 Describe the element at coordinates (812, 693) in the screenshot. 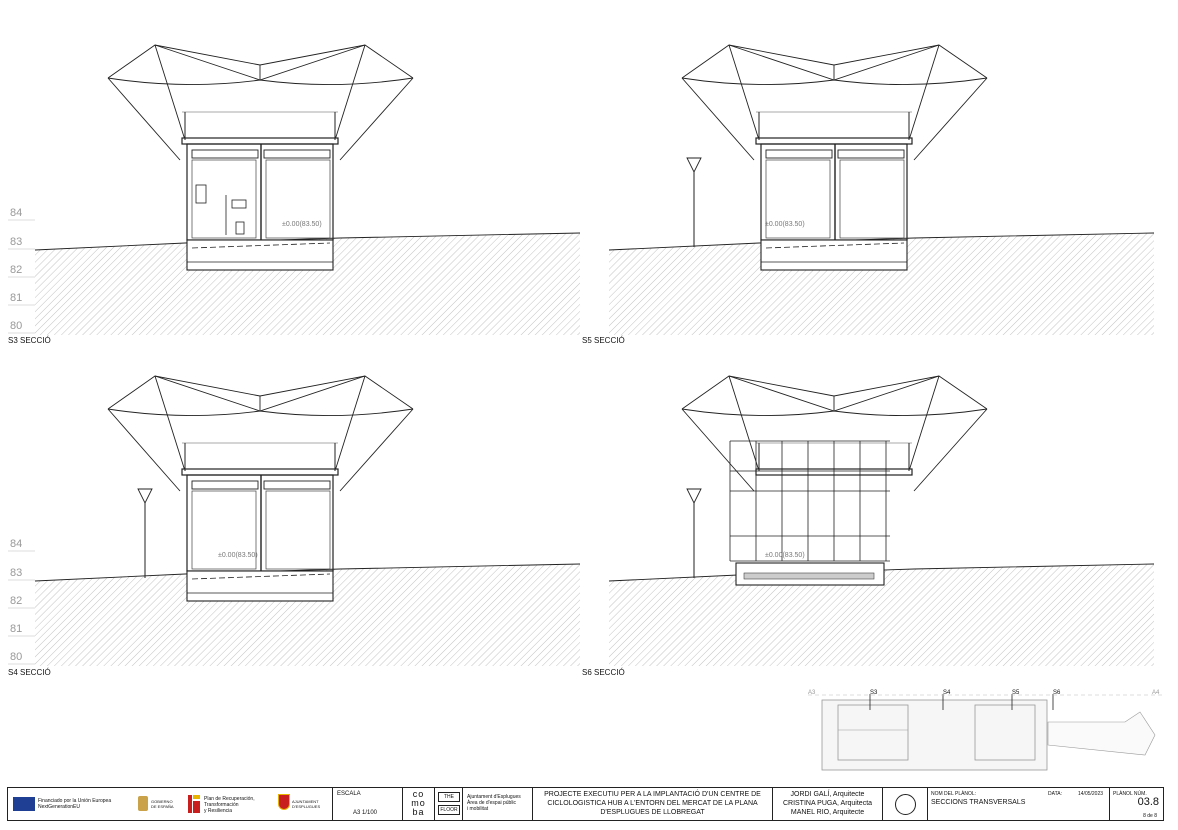

I see `keyplan-edge-a3: A3` at that location.